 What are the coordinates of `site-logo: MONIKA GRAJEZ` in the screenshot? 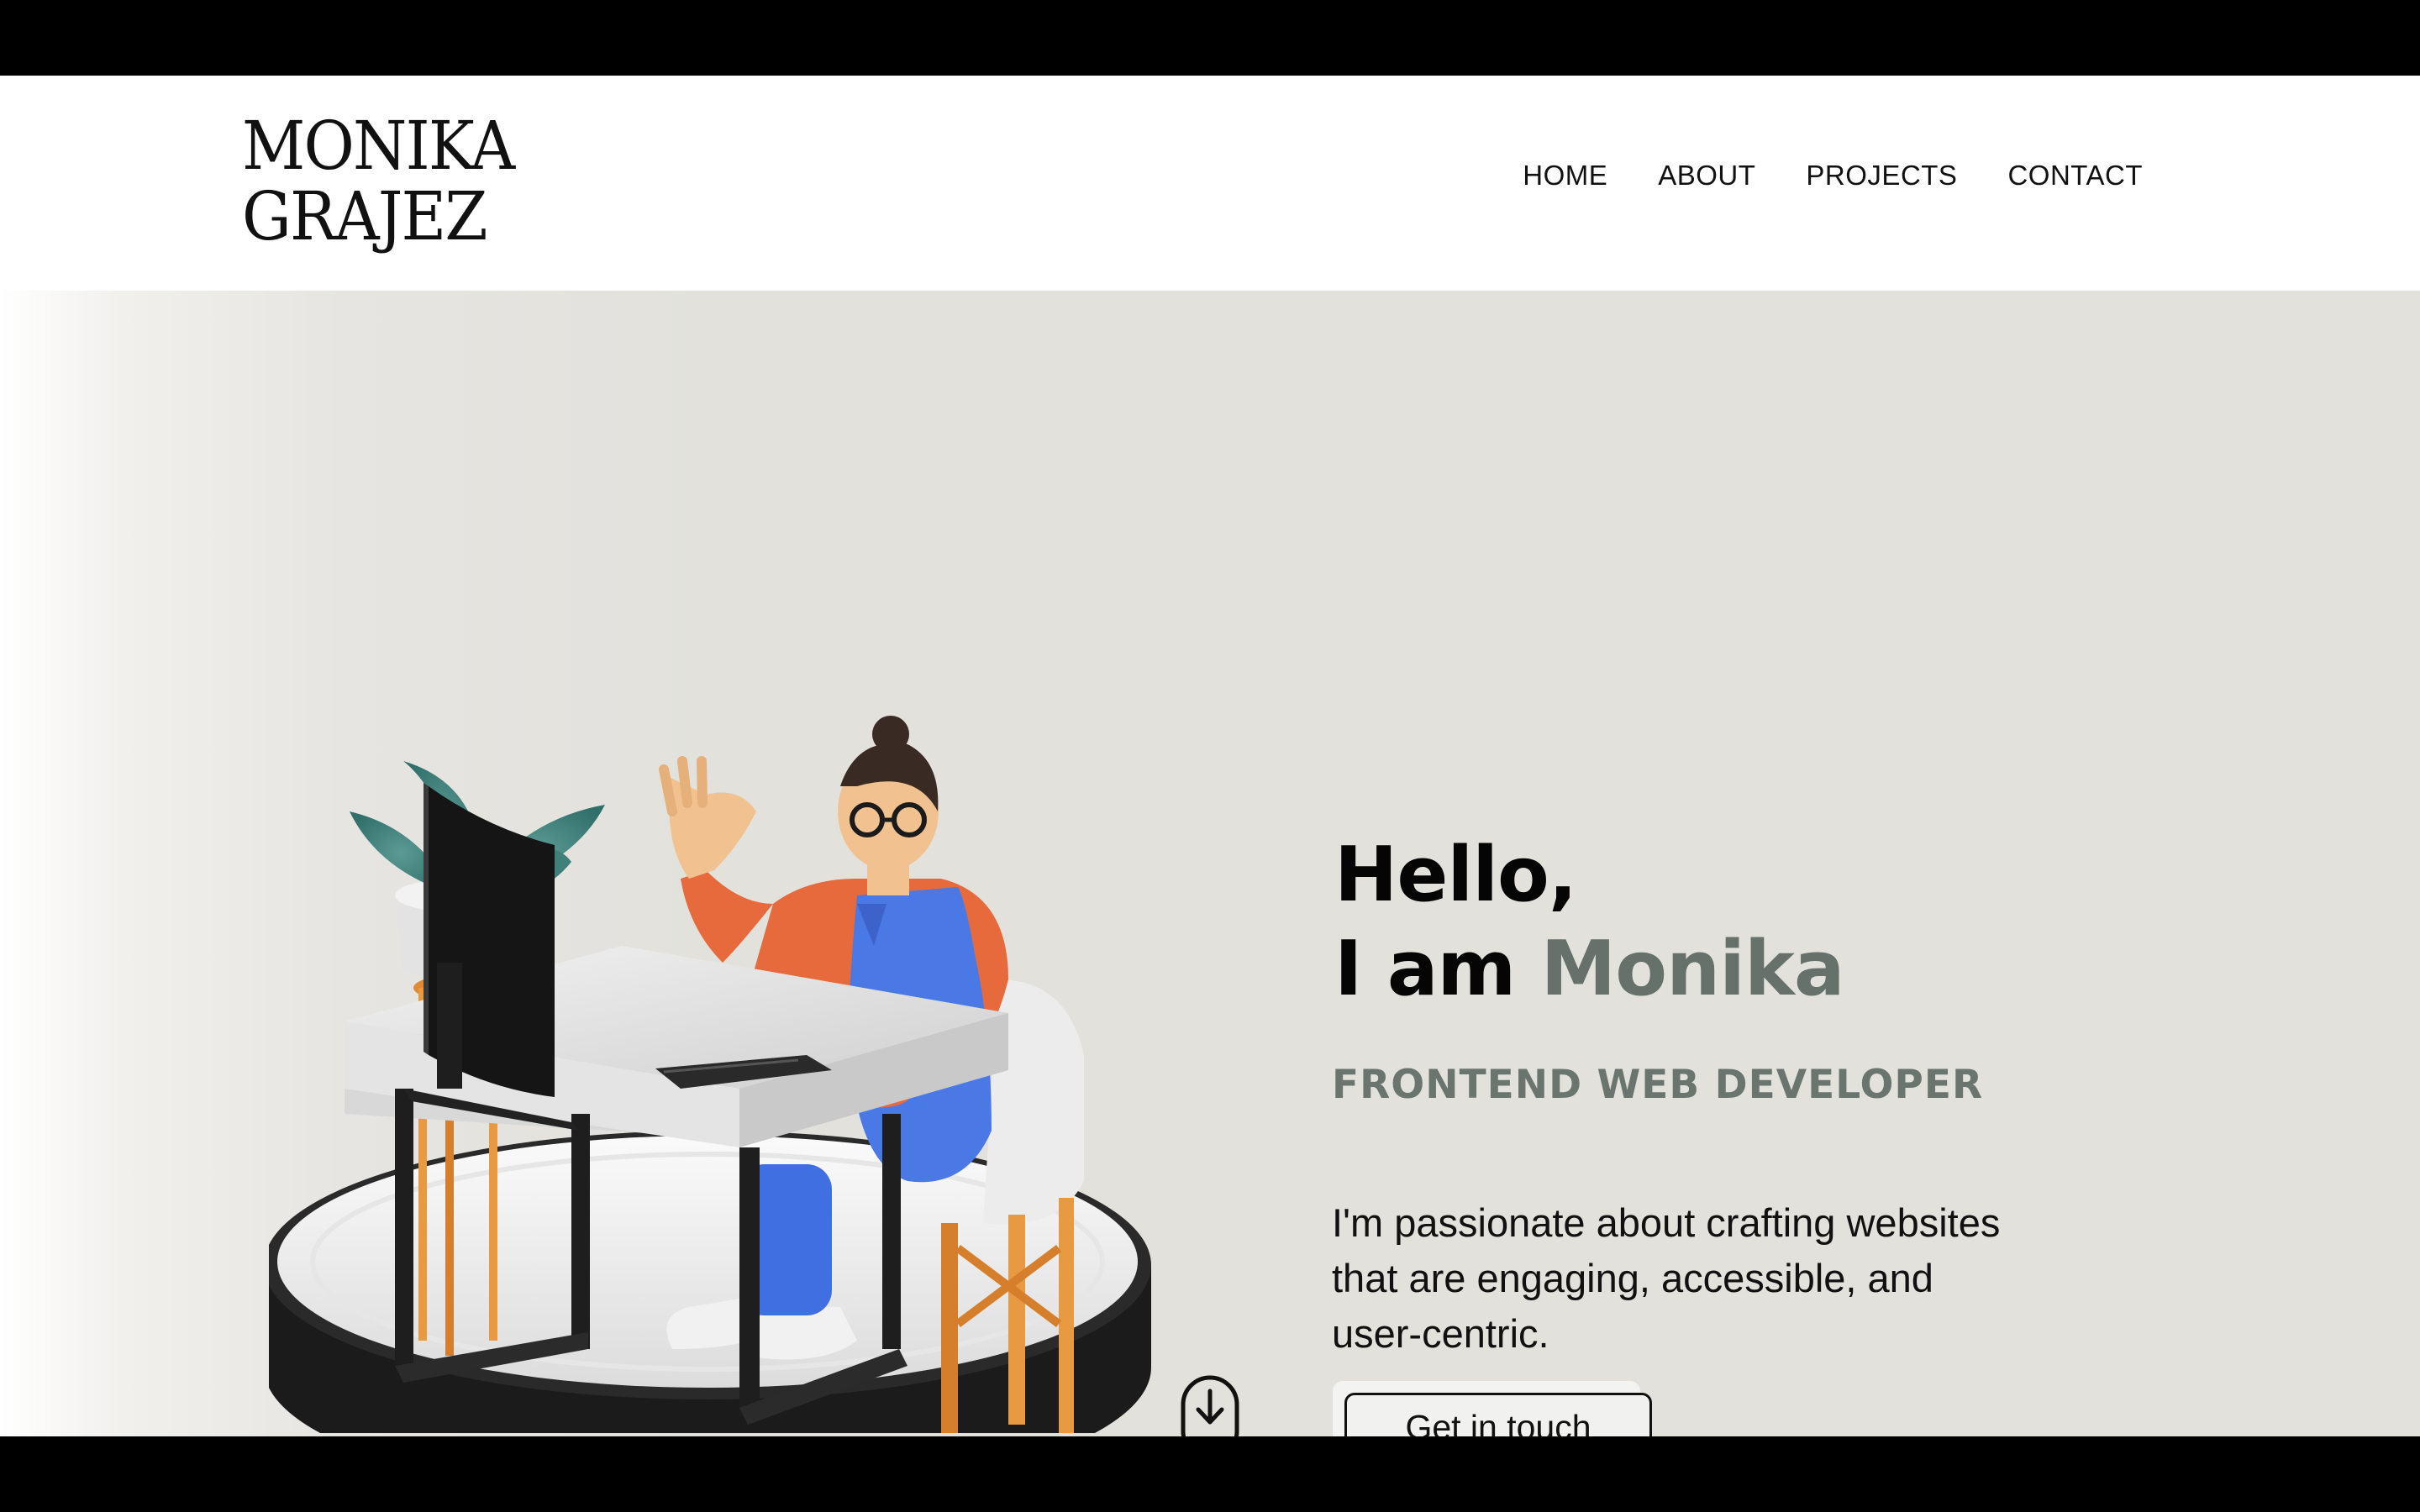 It's located at (378, 181).